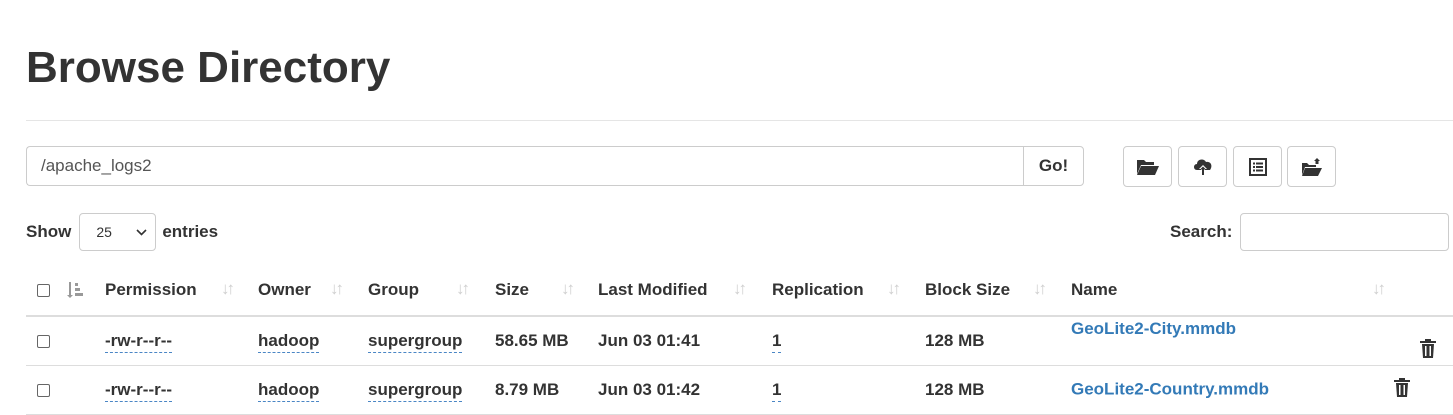 The image size is (1453, 415). I want to click on cloud-upload-icon, so click(1202, 167).